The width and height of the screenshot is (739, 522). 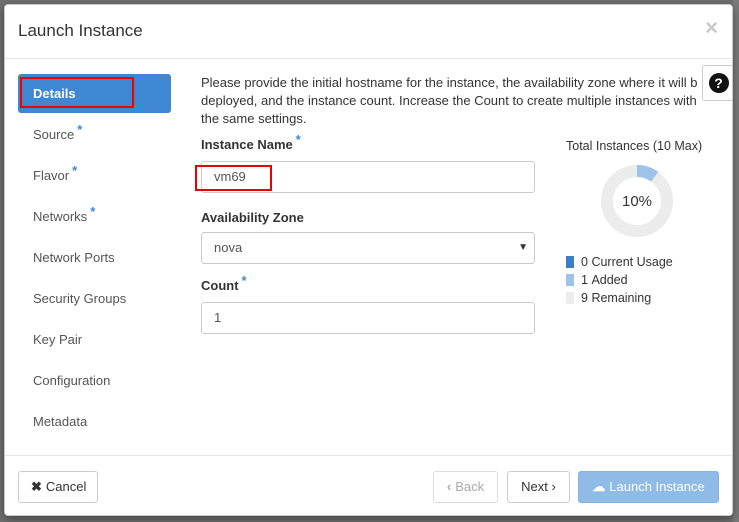 I want to click on nav-item-security-groups: Security Groups, so click(x=94, y=298).